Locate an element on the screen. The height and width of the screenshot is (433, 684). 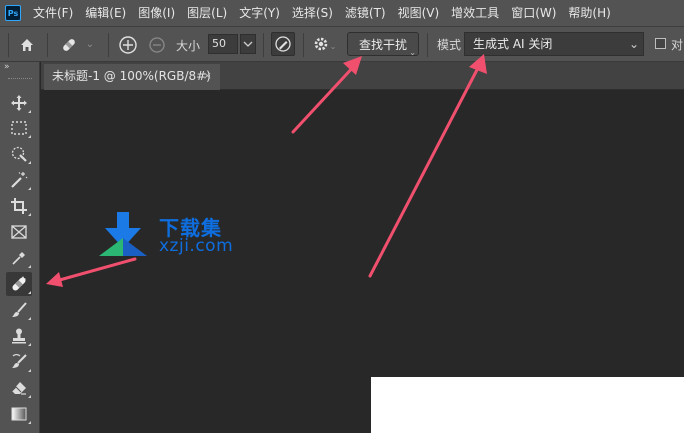
menu-select: 选择(S) is located at coordinates (312, 13).